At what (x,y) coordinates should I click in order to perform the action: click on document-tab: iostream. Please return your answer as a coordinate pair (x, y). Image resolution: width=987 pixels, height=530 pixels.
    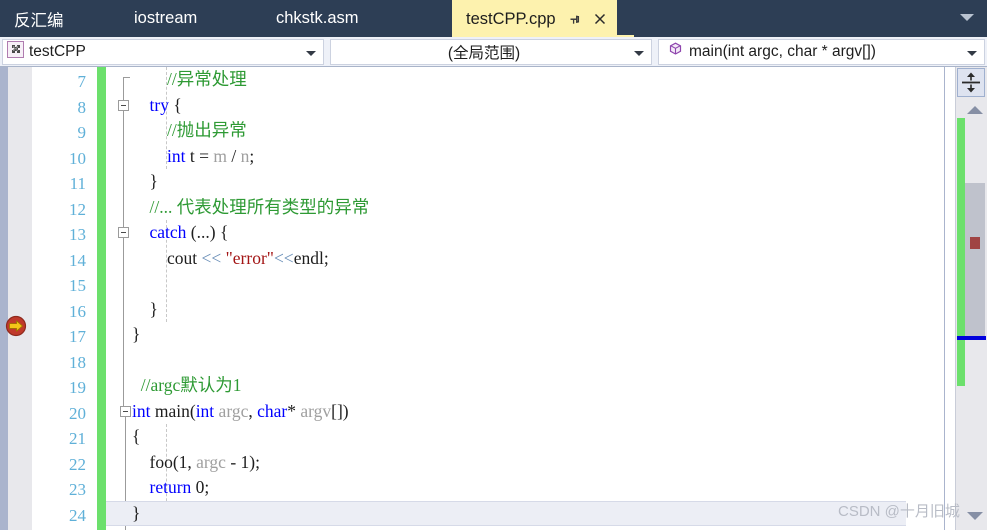
    Looking at the image, I should click on (165, 18).